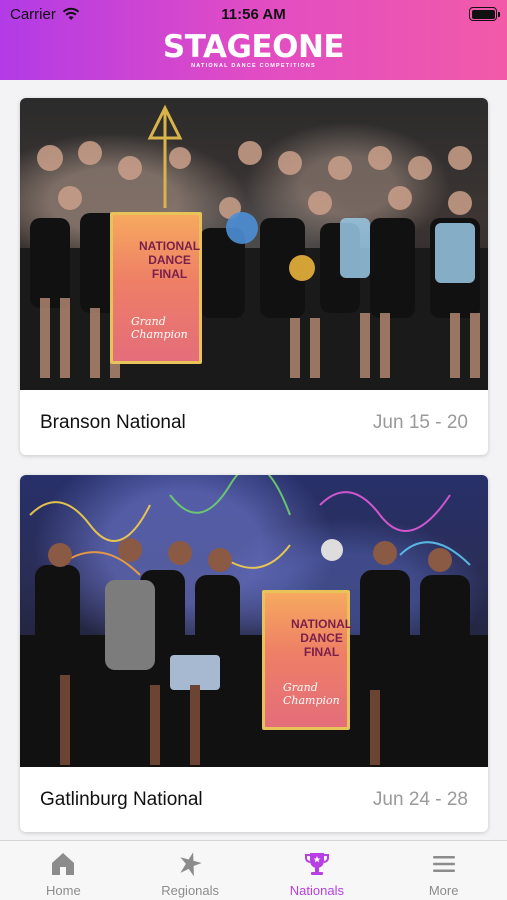  Describe the element at coordinates (253, 47) in the screenshot. I see `logo-wordmark: STAGEONE` at that location.